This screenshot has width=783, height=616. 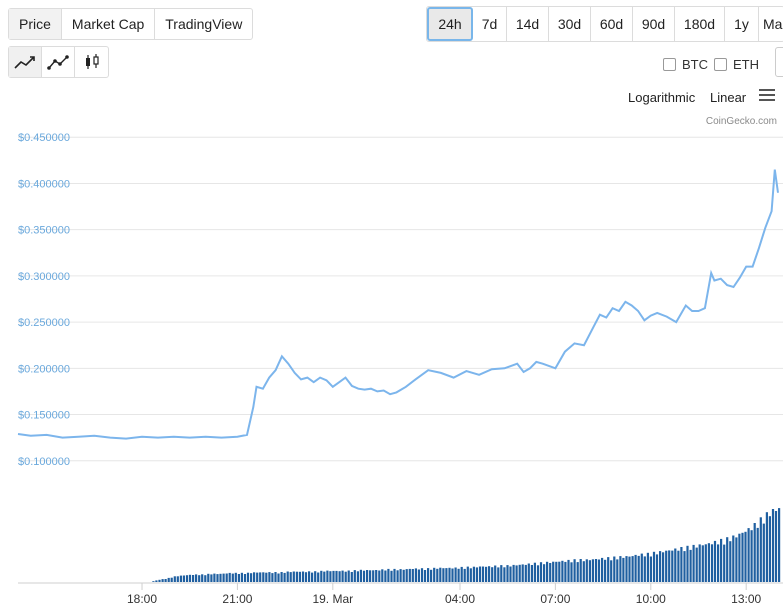 What do you see at coordinates (44, 369) in the screenshot?
I see `y-tick-label: $0.200000` at bounding box center [44, 369].